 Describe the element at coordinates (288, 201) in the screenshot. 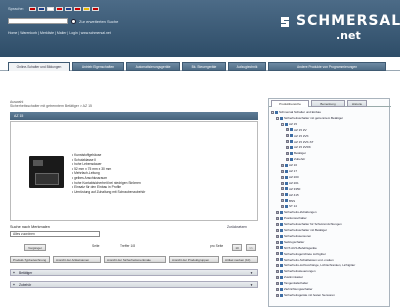

I see `tree-node: + BNS` at that location.